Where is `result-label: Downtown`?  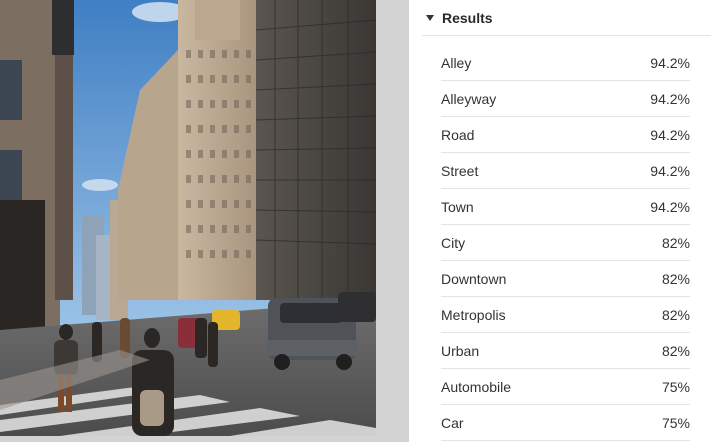
result-label: Downtown is located at coordinates (474, 278).